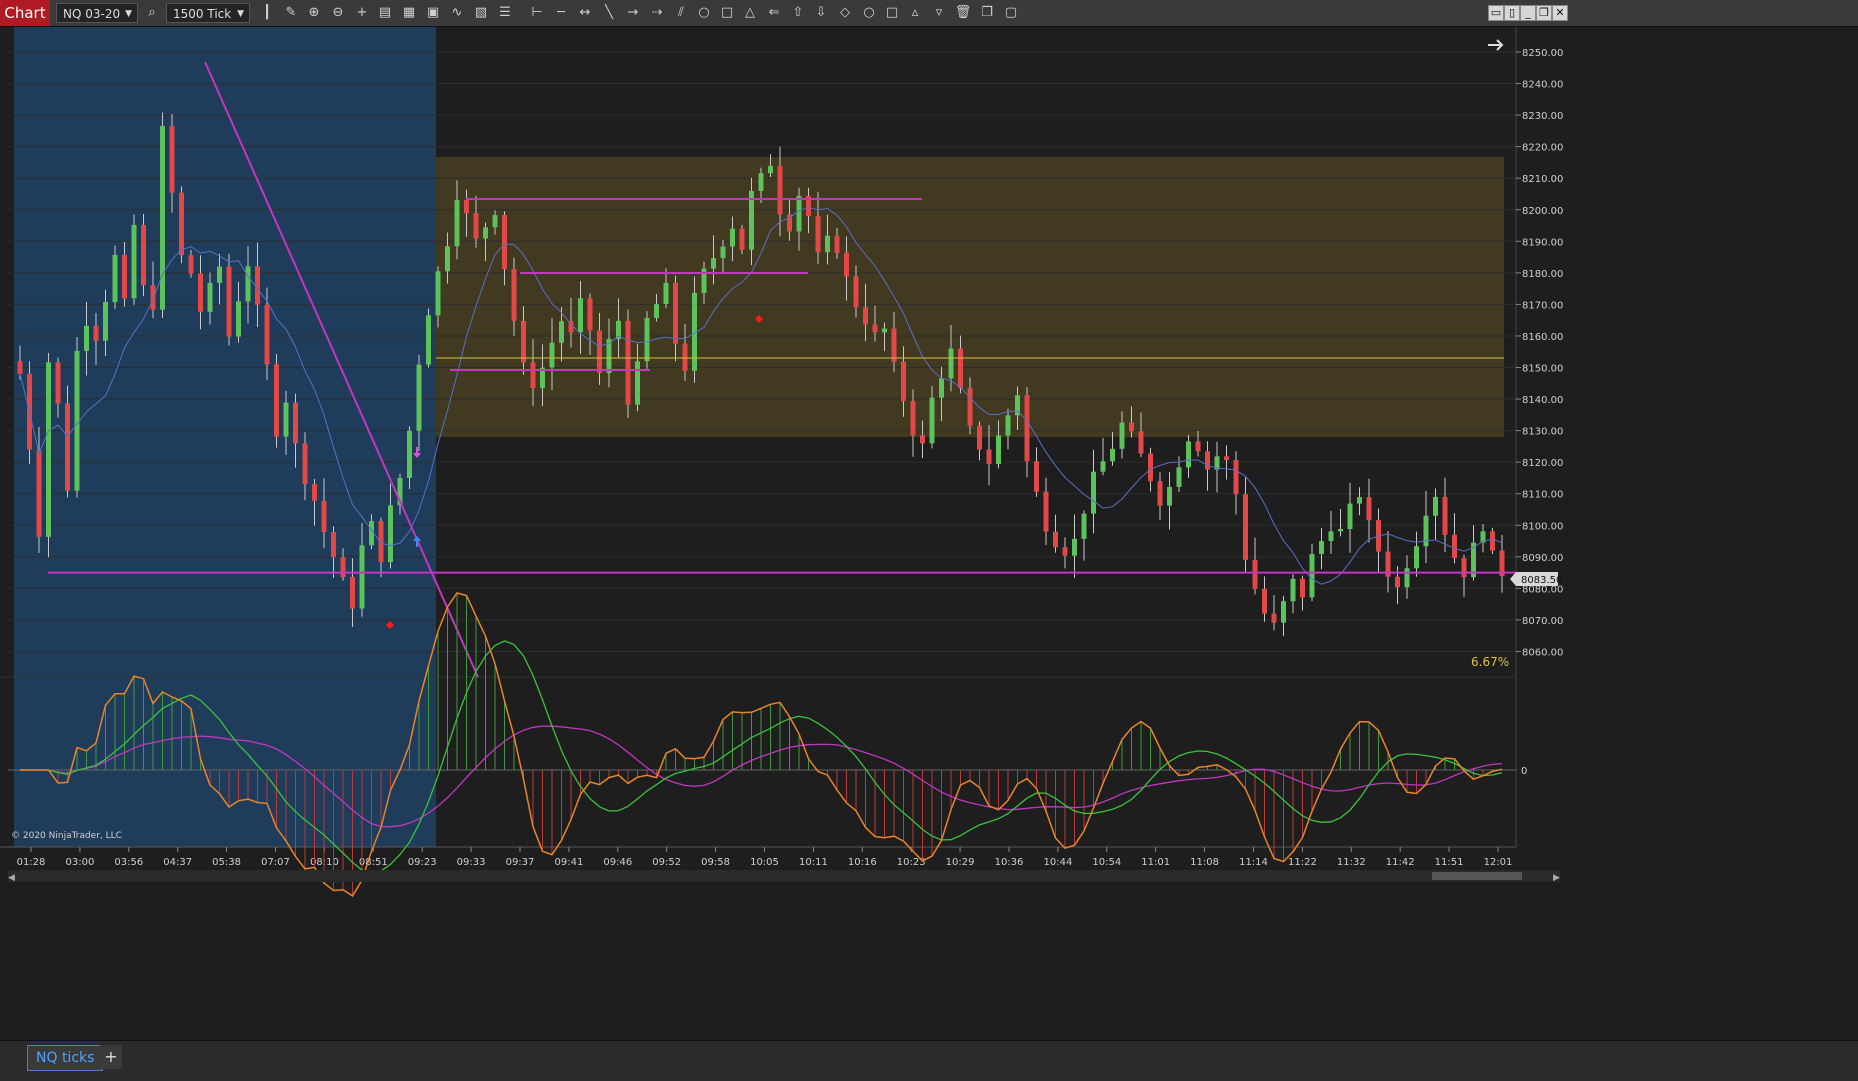 The height and width of the screenshot is (1081, 1858). What do you see at coordinates (1496, 13) in the screenshot?
I see `tile-icon: ▭` at bounding box center [1496, 13].